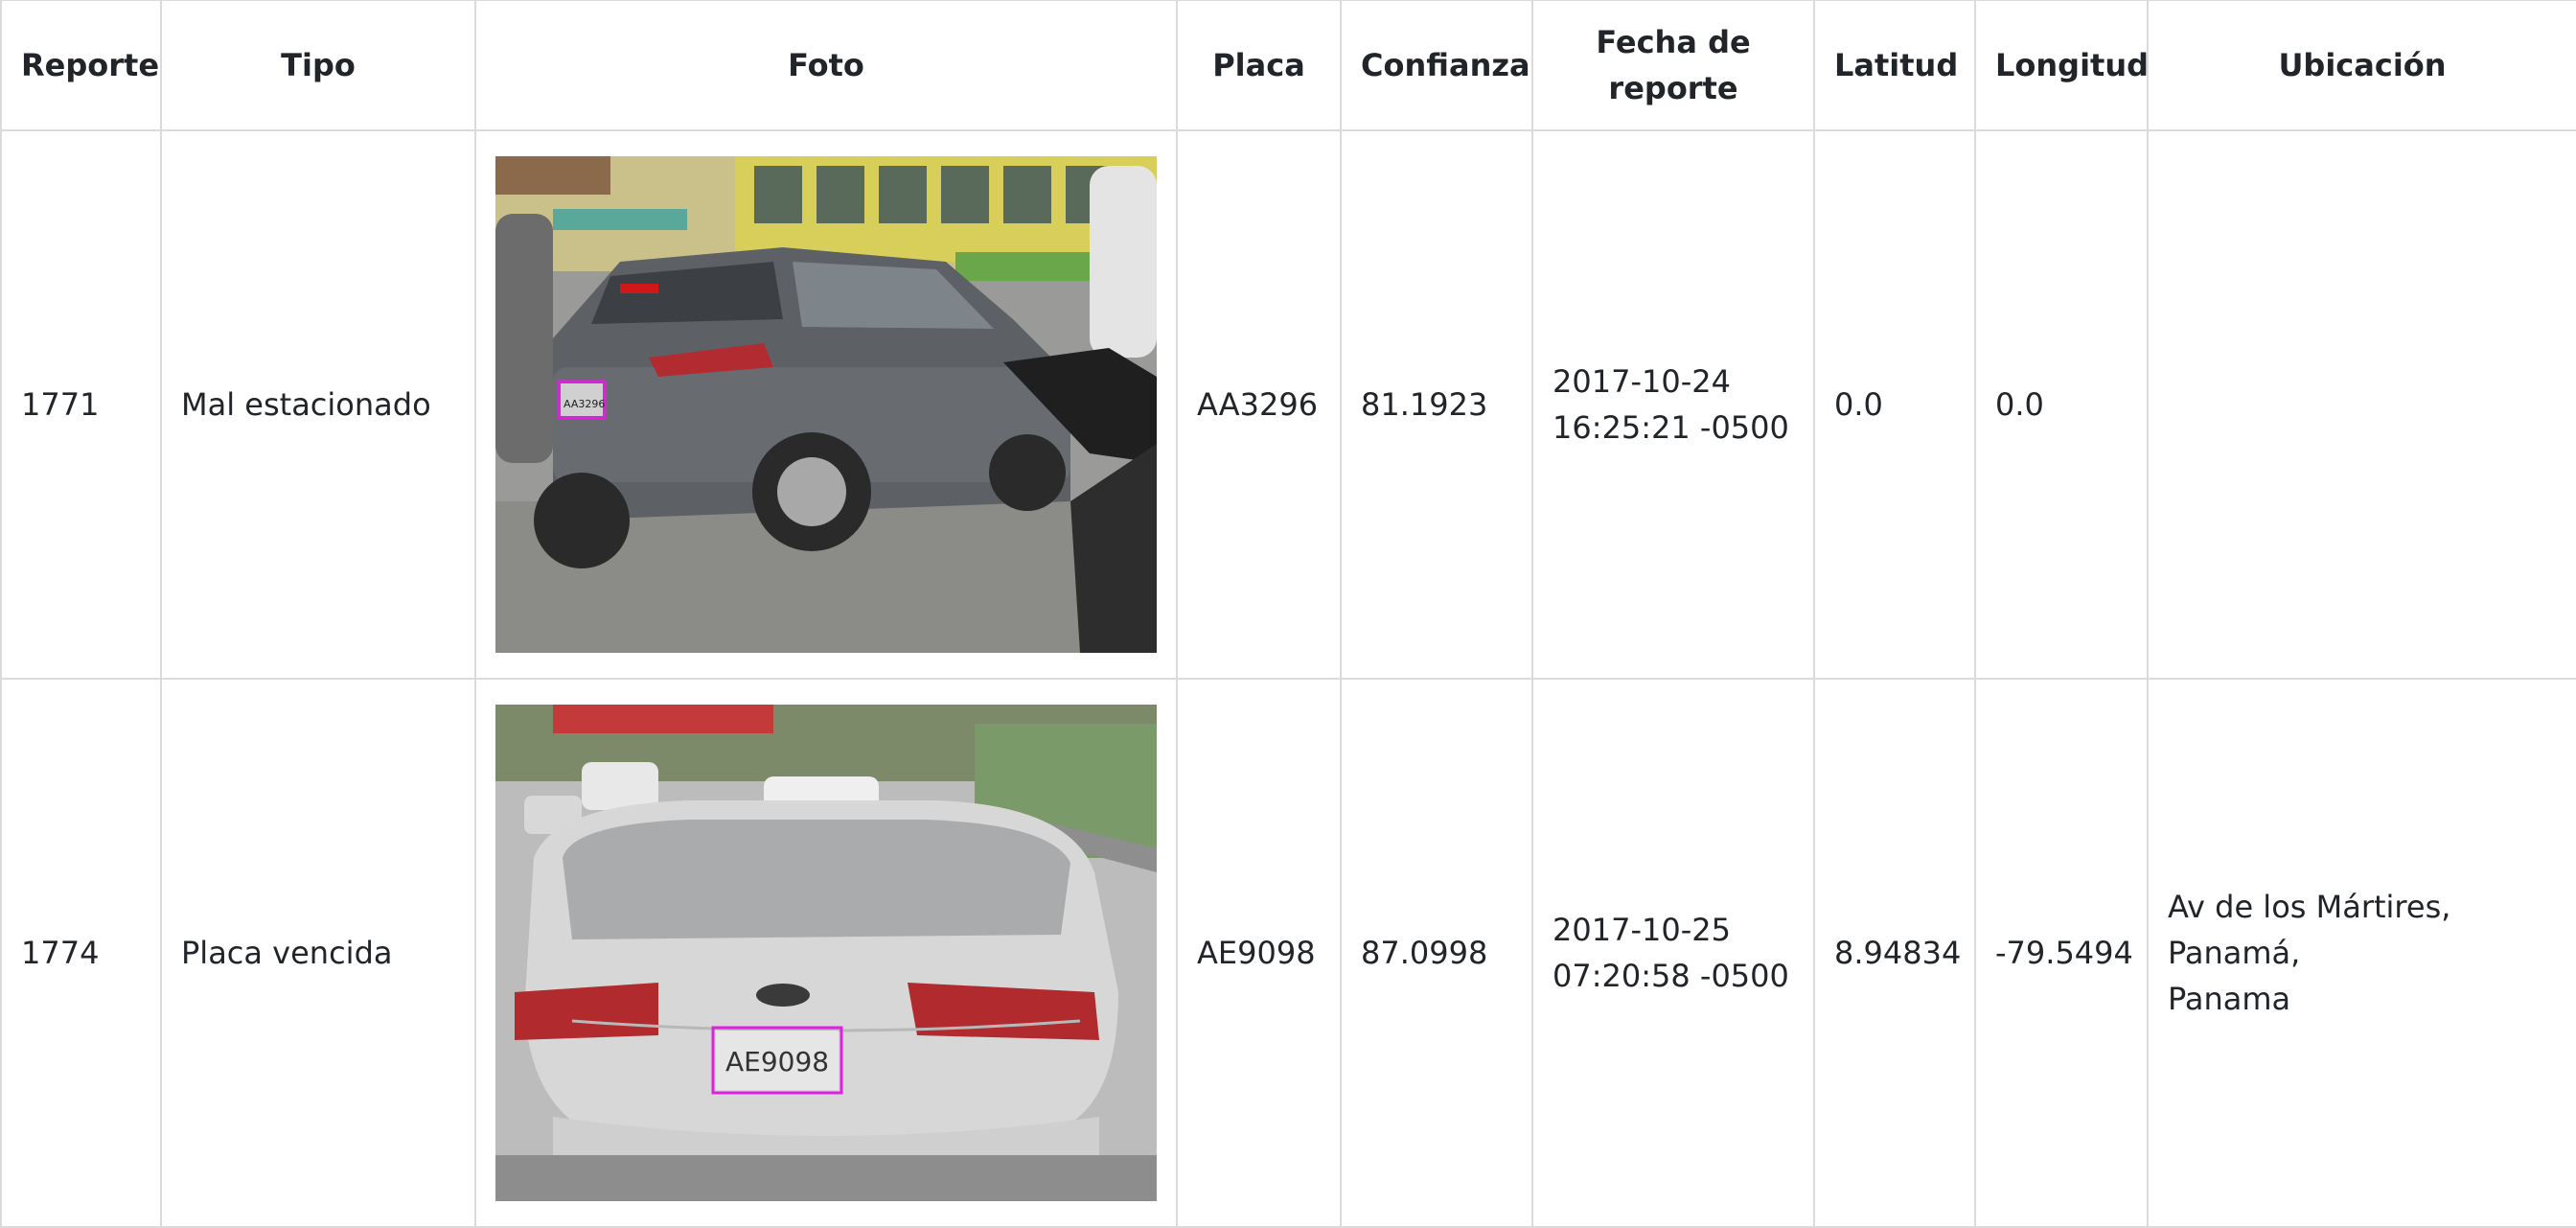 This screenshot has width=2576, height=1228. What do you see at coordinates (1670, 976) in the screenshot?
I see `fecha-time: 07:20:58 -0500` at bounding box center [1670, 976].